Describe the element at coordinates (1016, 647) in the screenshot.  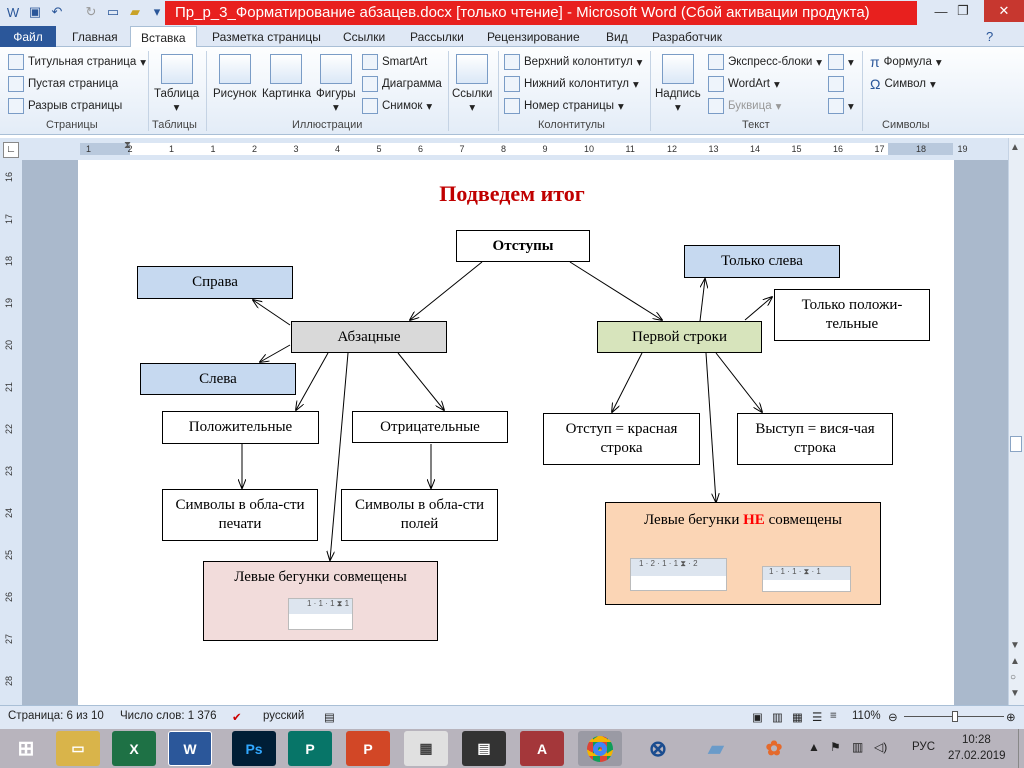
I see `scroll-down-icon: ▼` at that location.